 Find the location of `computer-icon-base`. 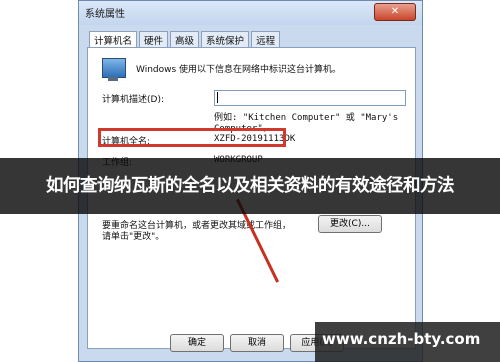

computer-icon-base is located at coordinates (113, 79).